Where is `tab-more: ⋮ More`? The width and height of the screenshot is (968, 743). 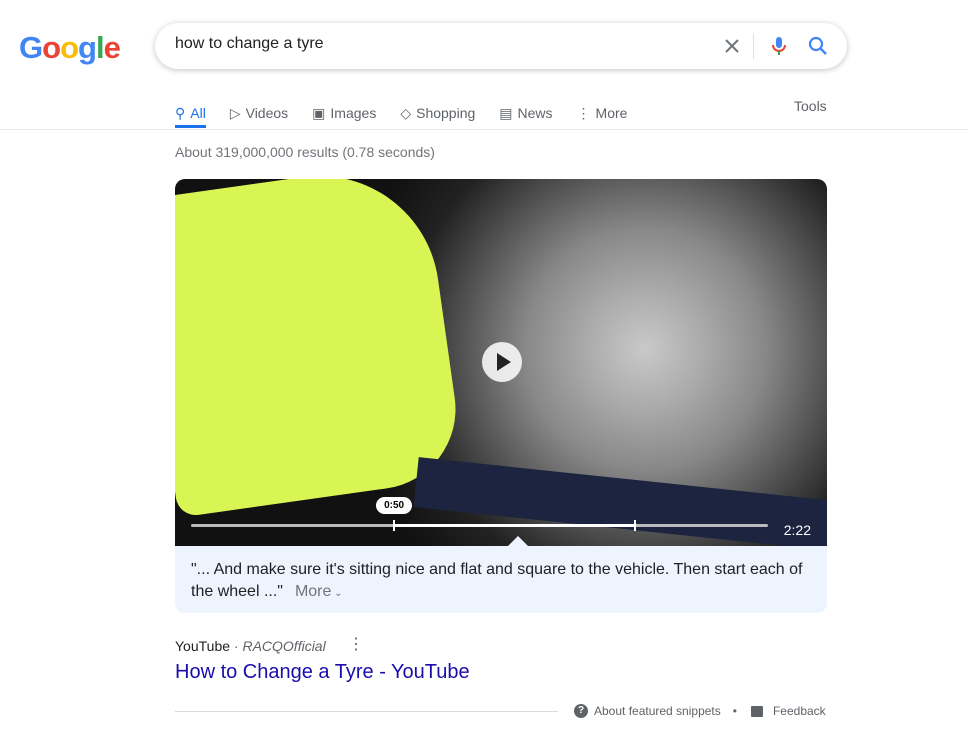 tab-more: ⋮ More is located at coordinates (602, 113).